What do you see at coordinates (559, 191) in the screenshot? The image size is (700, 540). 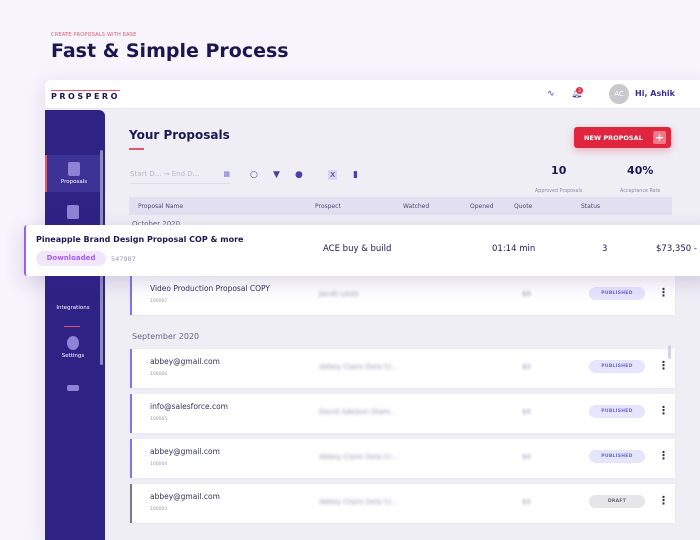 I see `stat-label: Approved Proposals` at bounding box center [559, 191].